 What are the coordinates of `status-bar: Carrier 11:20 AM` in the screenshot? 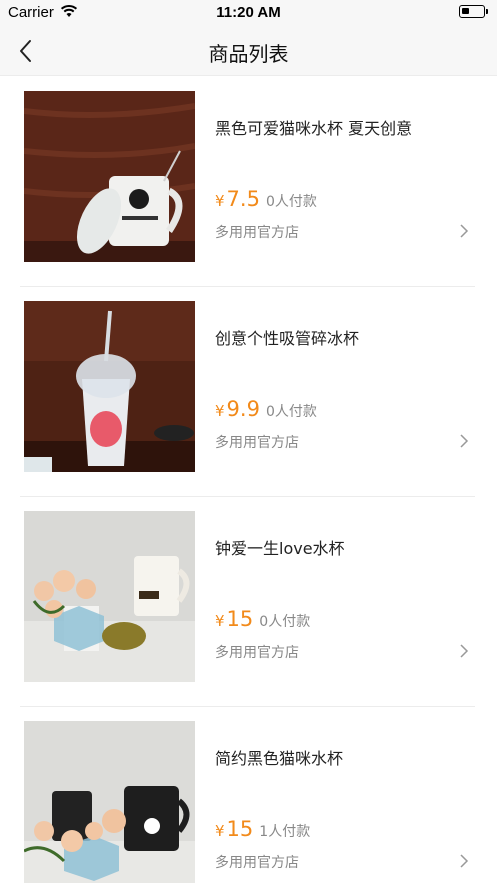 It's located at (248, 13).